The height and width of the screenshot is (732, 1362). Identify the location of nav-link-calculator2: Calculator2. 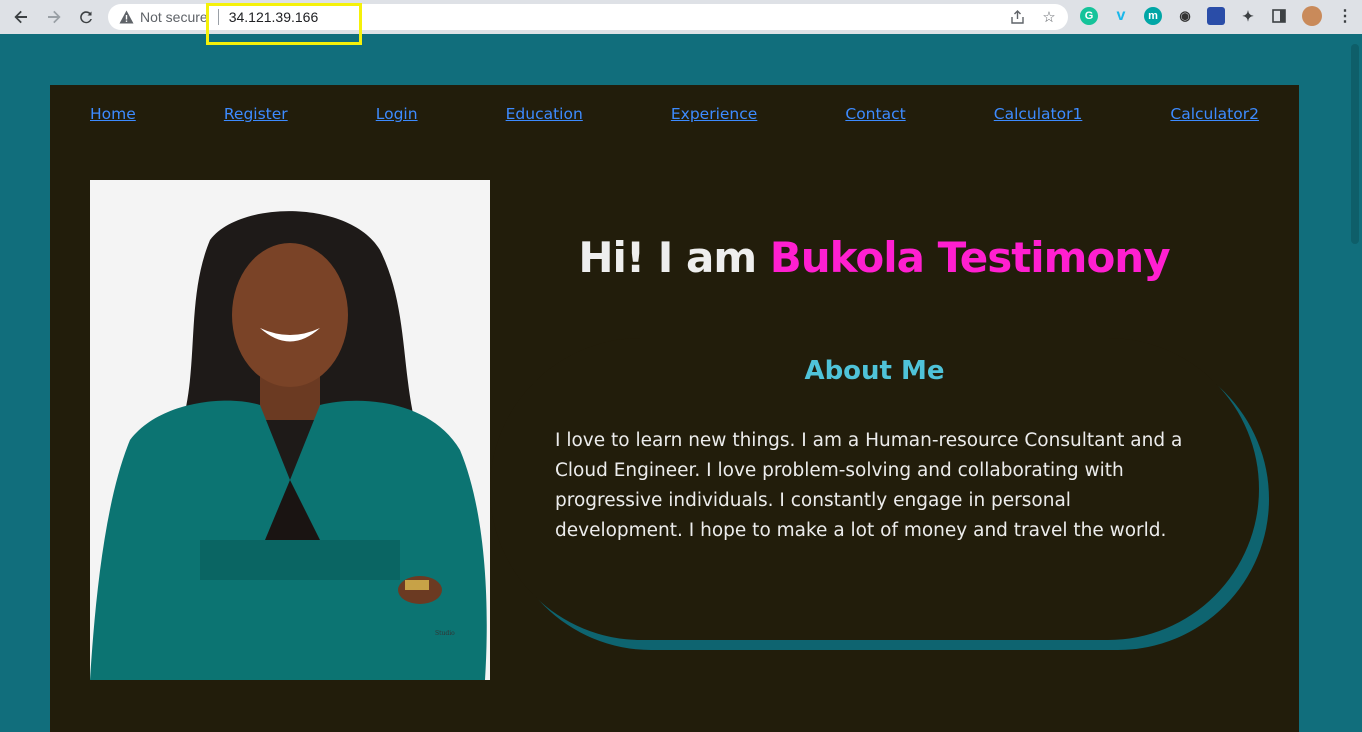
(1214, 114).